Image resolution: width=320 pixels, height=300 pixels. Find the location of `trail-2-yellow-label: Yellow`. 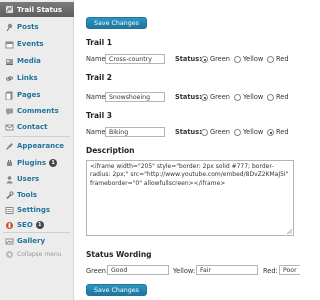

trail-2-yellow-label: Yellow is located at coordinates (253, 97).